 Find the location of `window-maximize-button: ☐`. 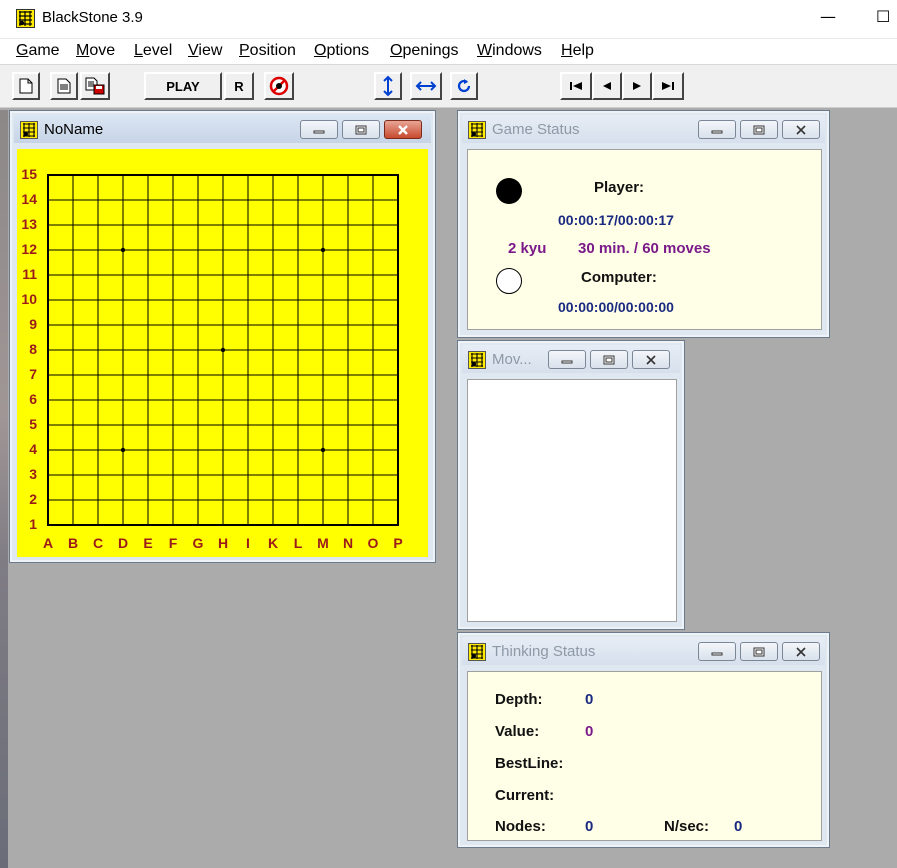

window-maximize-button: ☐ is located at coordinates (883, 16).